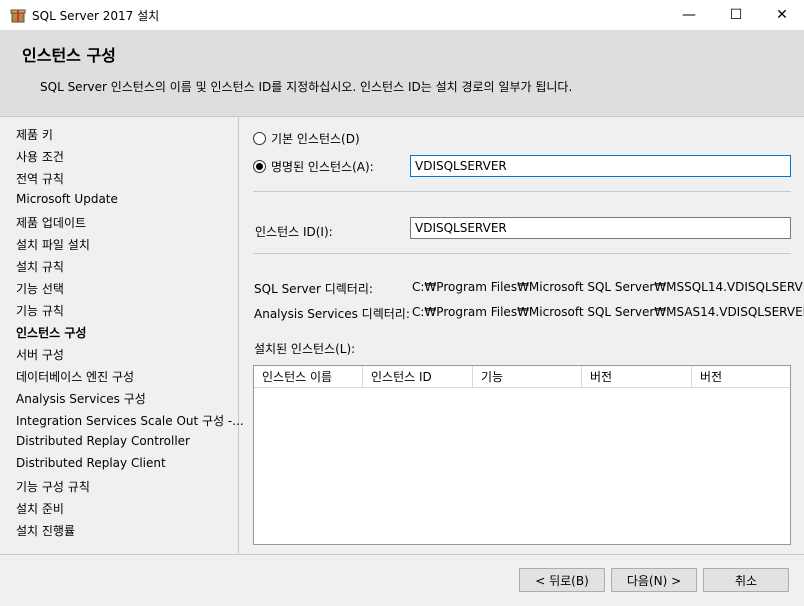  What do you see at coordinates (51, 332) in the screenshot?
I see `sidebar-item-instance-configuration: 인스턴스 구성` at bounding box center [51, 332].